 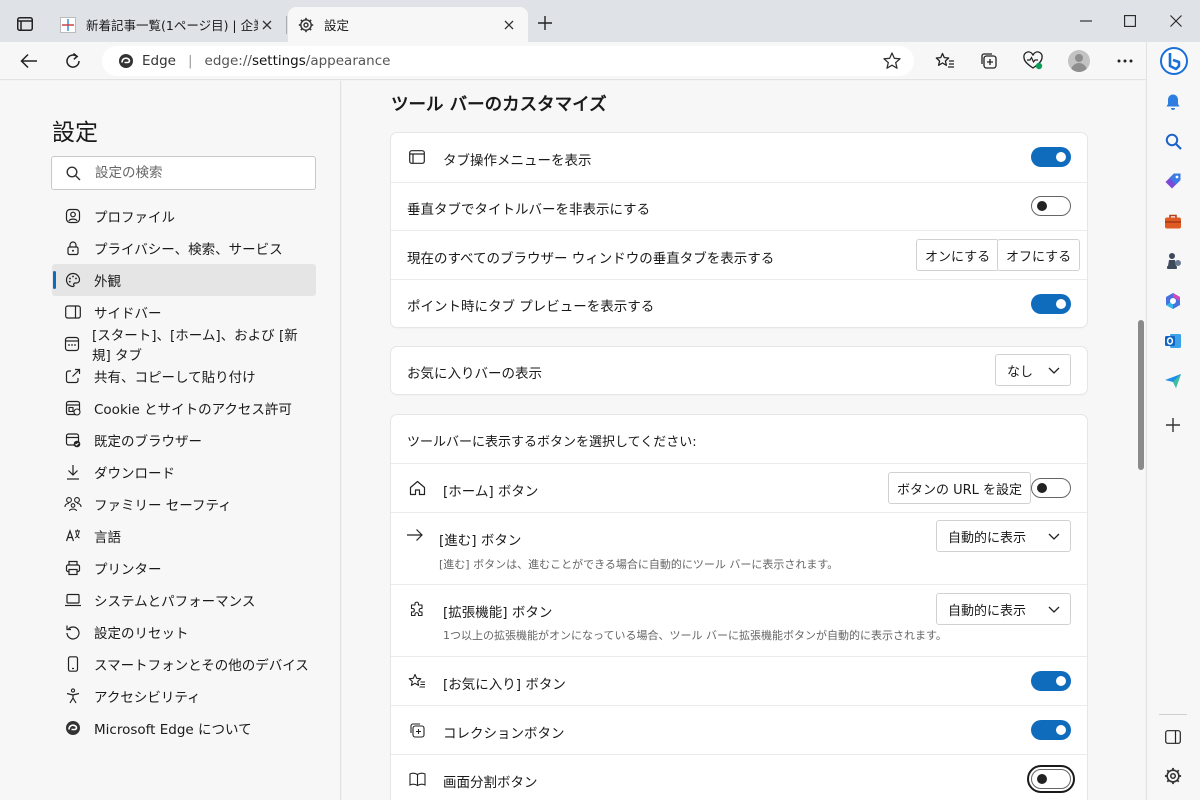 What do you see at coordinates (739, 303) in the screenshot?
I see `tab-preview-row: ポイント時にタブ プレビューを表示する` at bounding box center [739, 303].